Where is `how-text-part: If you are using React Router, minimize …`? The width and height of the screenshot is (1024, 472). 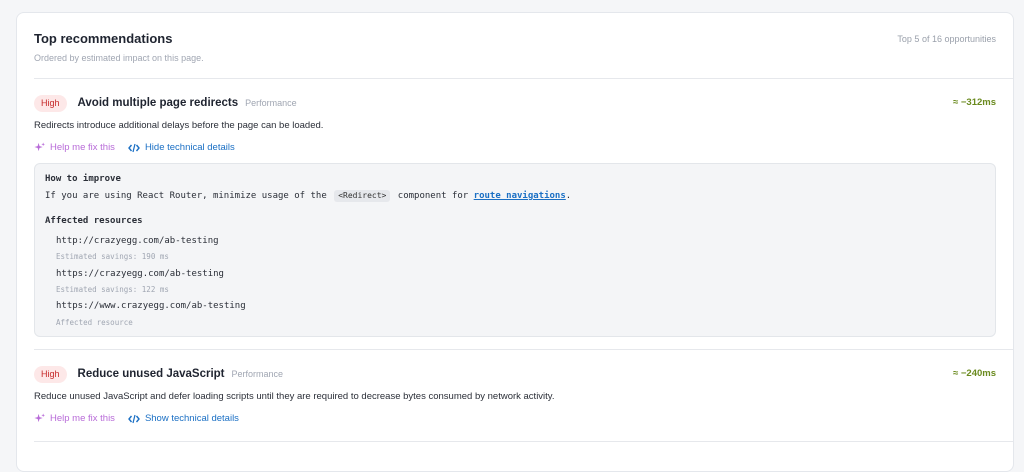
how-text-part: If you are using React Router, minimize … is located at coordinates (186, 196).